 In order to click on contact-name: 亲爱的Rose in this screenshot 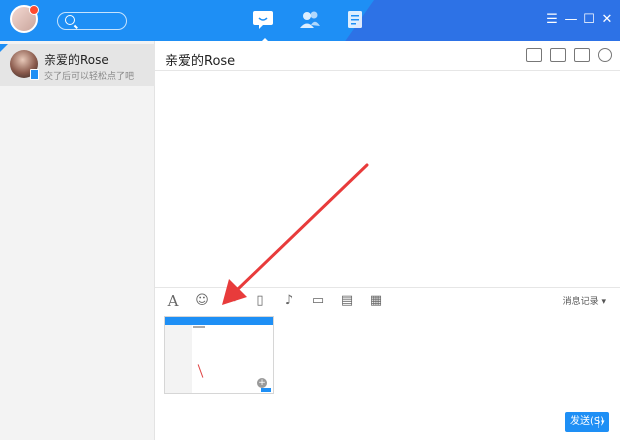, I will do `click(76, 60)`.